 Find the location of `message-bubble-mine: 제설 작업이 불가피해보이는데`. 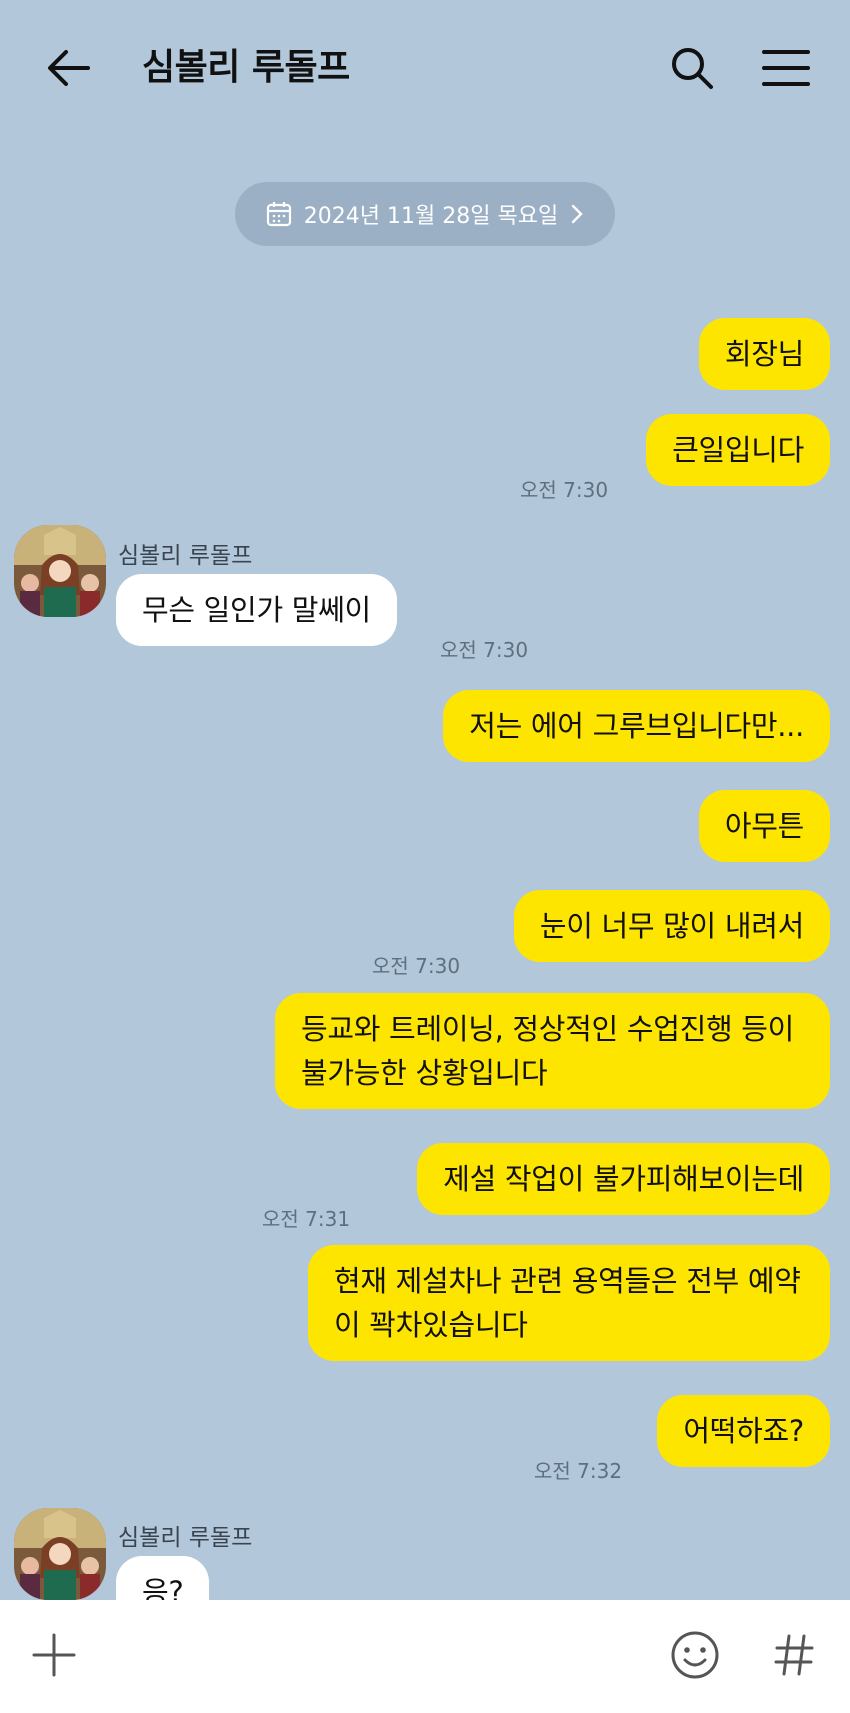

message-bubble-mine: 제설 작업이 불가피해보이는데 is located at coordinates (623, 1179).